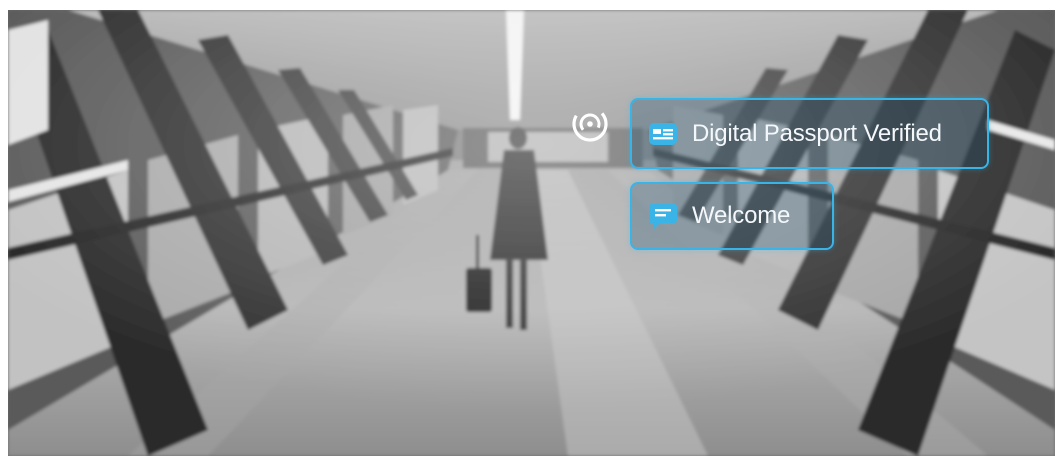  What do you see at coordinates (663, 133) in the screenshot?
I see `id-card-icon` at bounding box center [663, 133].